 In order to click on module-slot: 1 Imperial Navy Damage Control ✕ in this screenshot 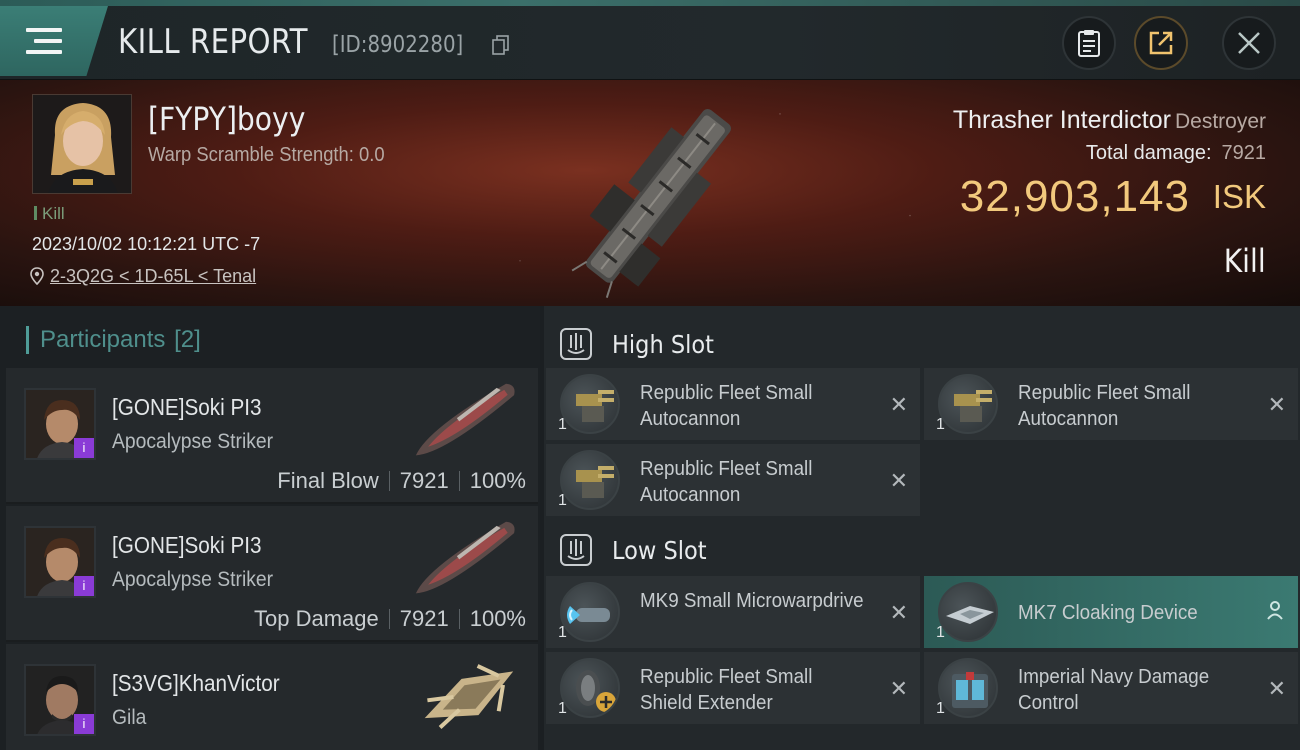, I will do `click(1111, 688)`.